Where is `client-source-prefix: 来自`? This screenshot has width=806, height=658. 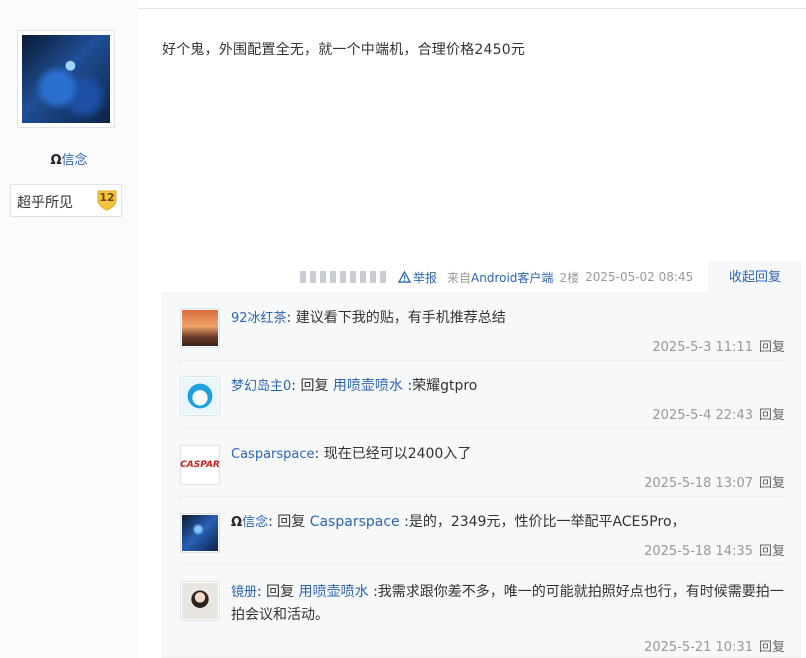
client-source-prefix: 来自 is located at coordinates (459, 277).